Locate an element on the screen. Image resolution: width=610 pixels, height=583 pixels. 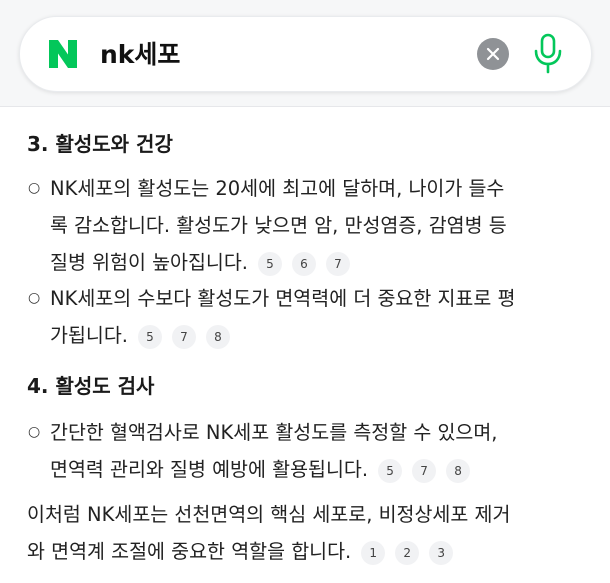
citation-badge: 3 is located at coordinates (441, 552).